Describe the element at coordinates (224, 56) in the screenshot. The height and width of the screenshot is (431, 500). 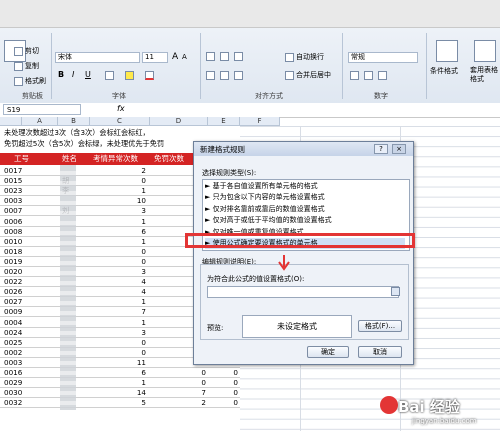
I see `align-middle-icon` at that location.